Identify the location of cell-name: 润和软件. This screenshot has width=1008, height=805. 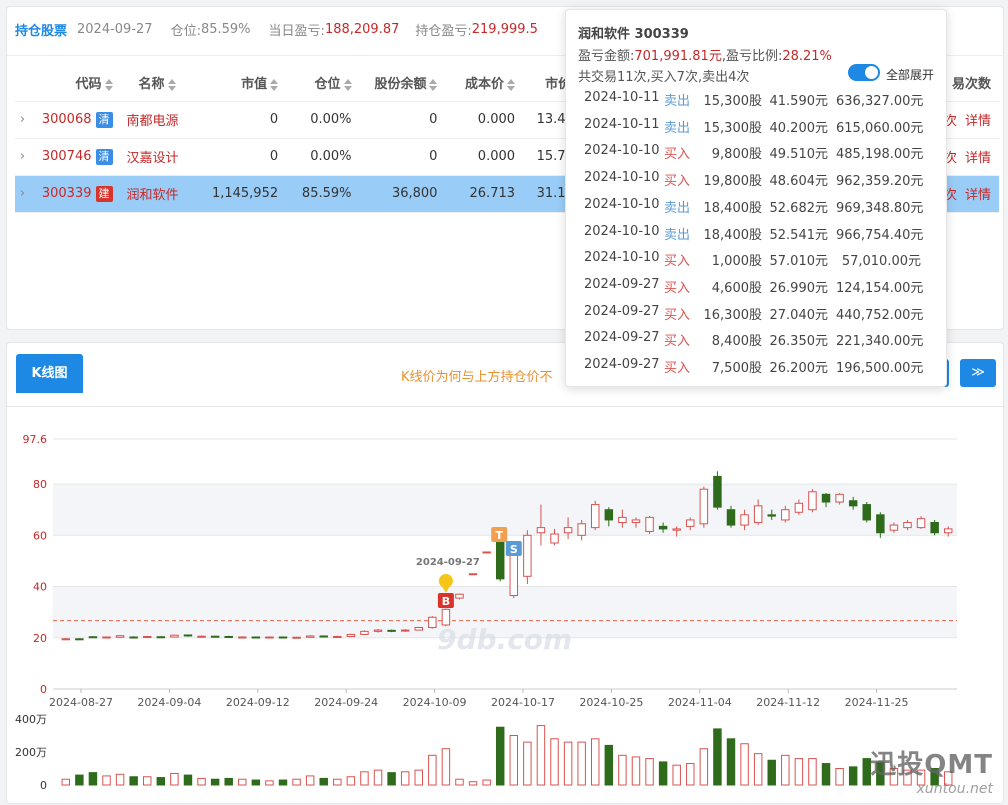
(162, 194).